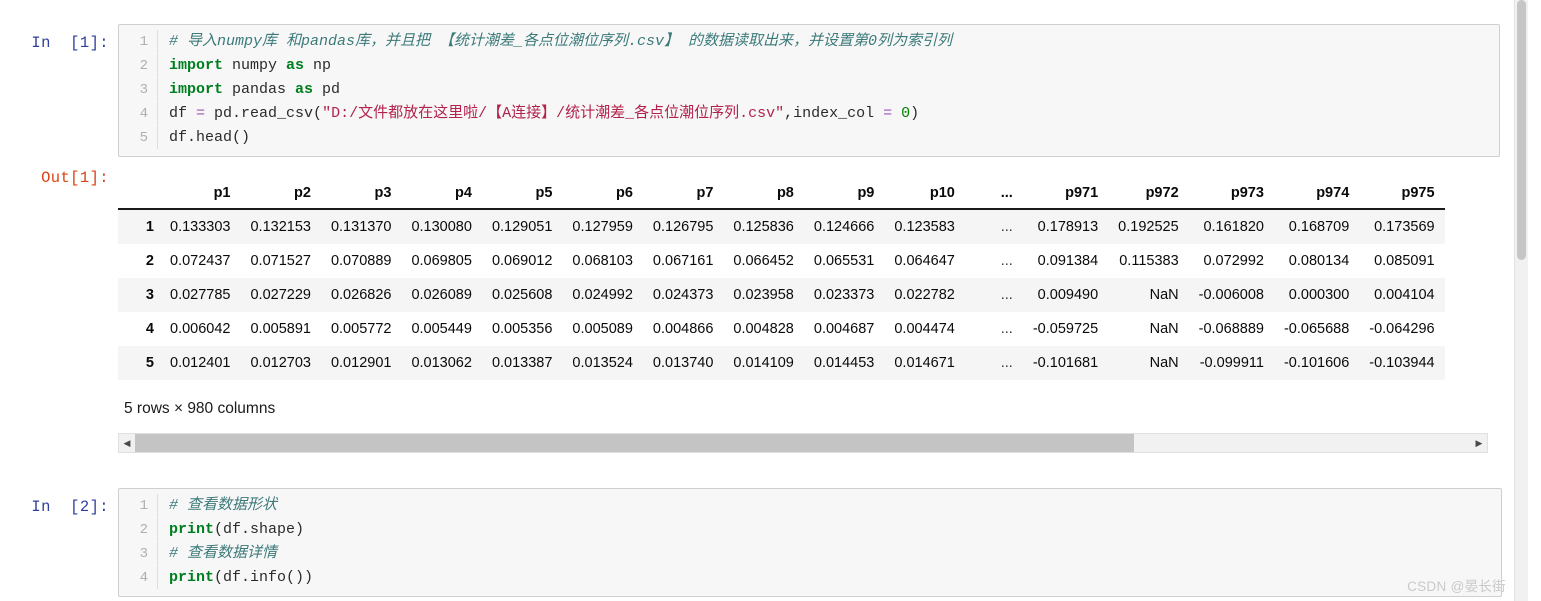 The width and height of the screenshot is (1541, 601). What do you see at coordinates (1148, 227) in the screenshot?
I see `dataframe-cell: 0.192525` at bounding box center [1148, 227].